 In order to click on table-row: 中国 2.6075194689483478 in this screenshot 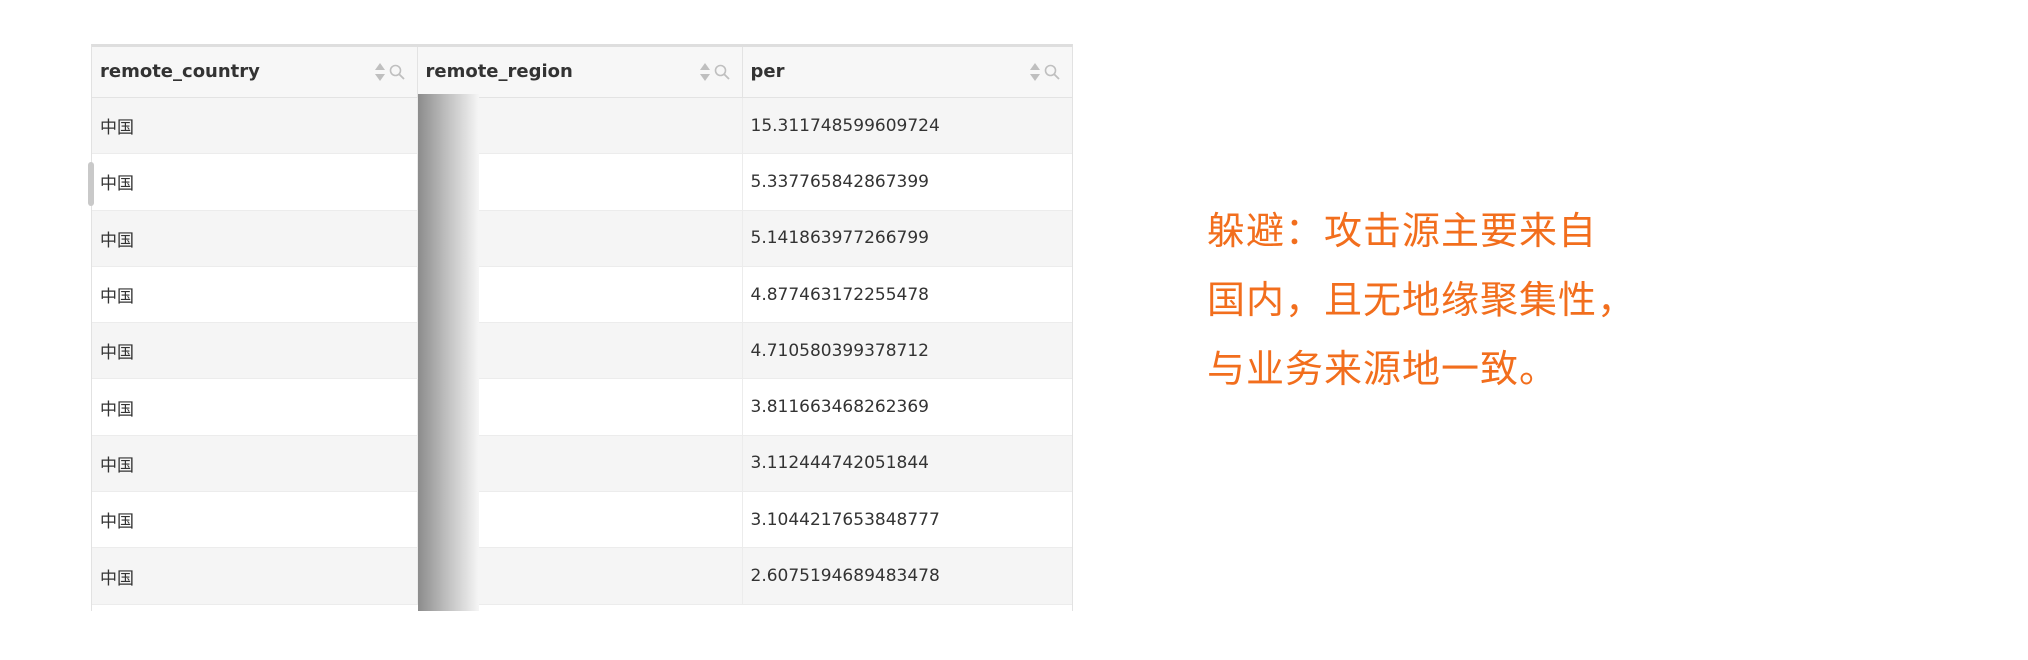, I will do `click(582, 576)`.